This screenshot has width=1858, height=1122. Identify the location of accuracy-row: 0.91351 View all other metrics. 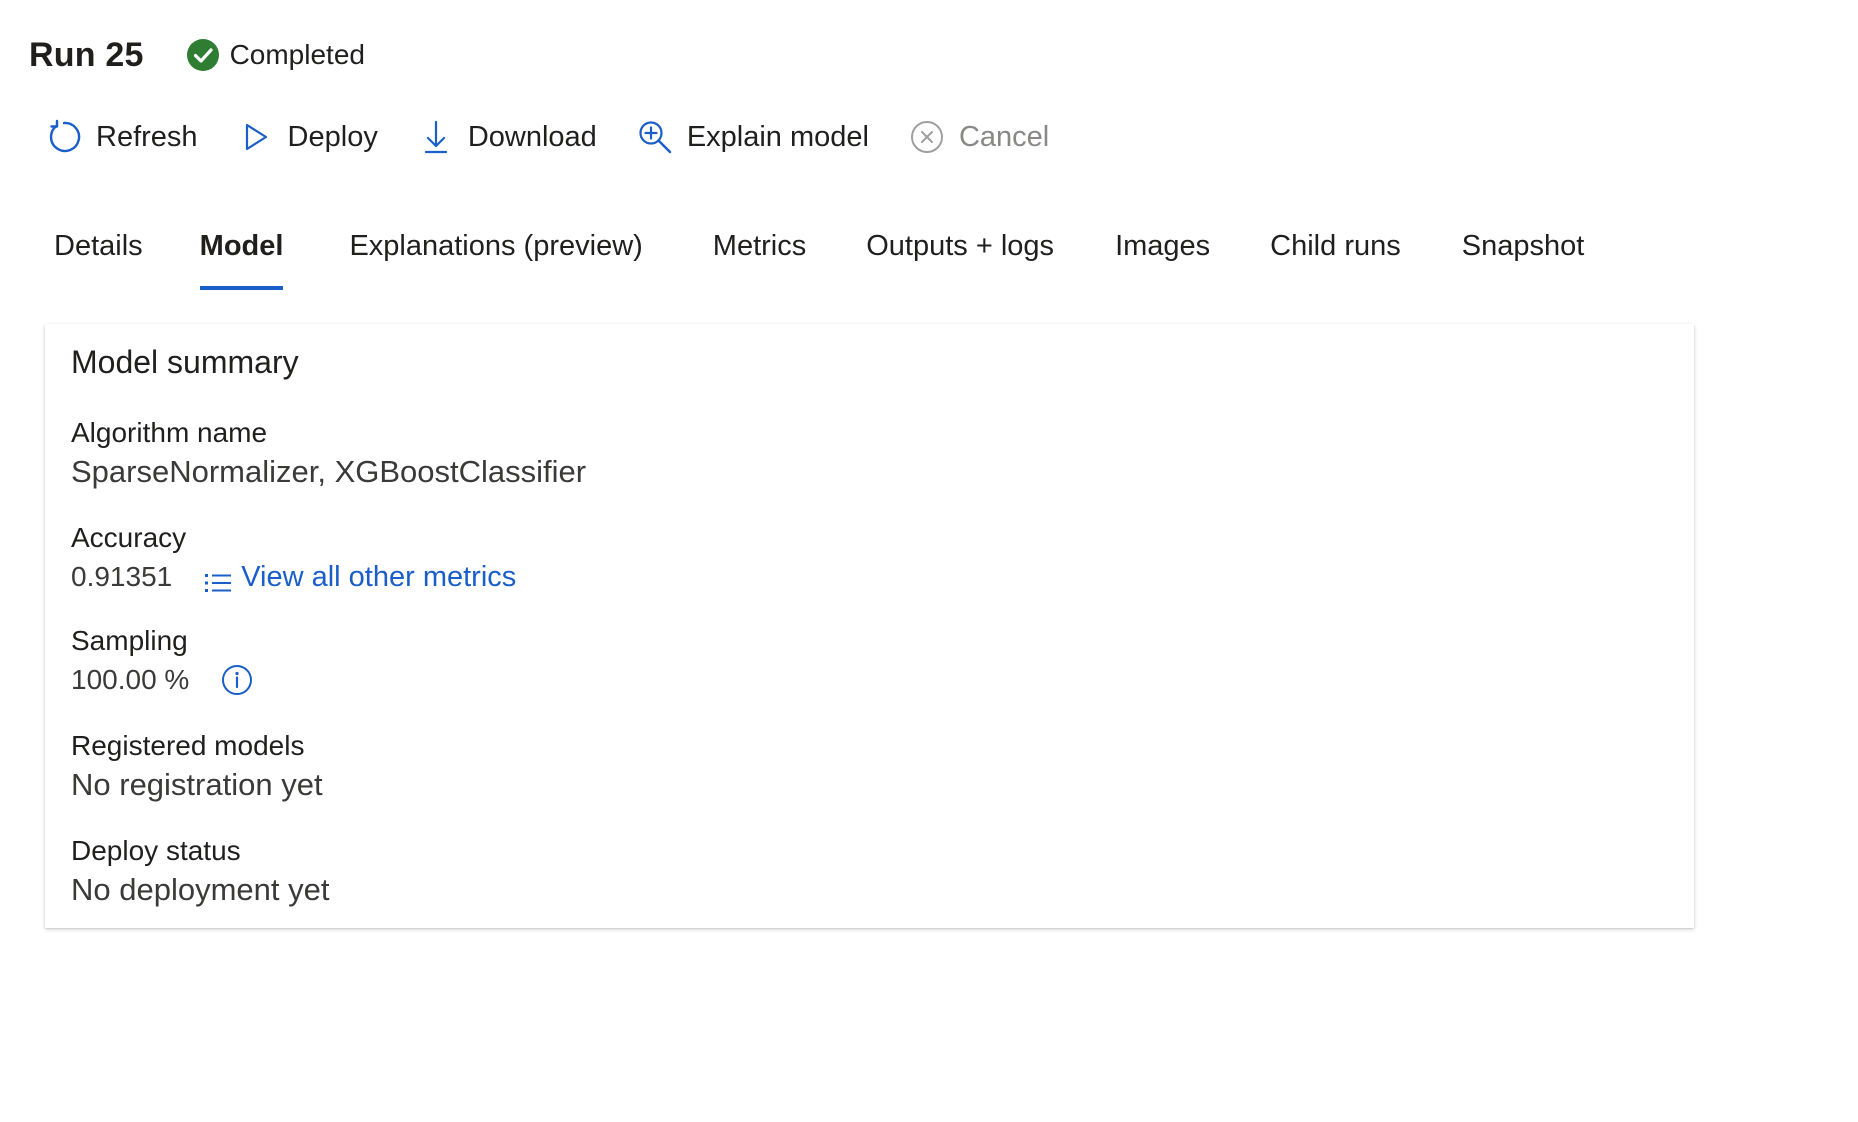
(293, 577).